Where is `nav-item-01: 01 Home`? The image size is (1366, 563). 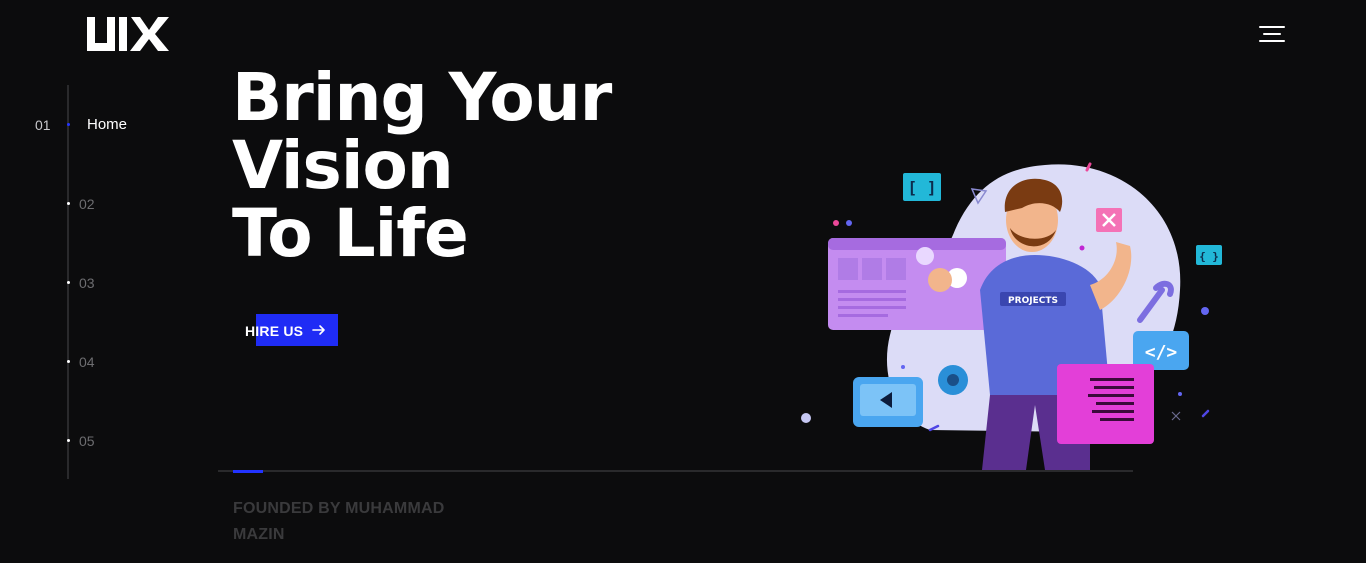
nav-item-01: 01 Home is located at coordinates (100, 125).